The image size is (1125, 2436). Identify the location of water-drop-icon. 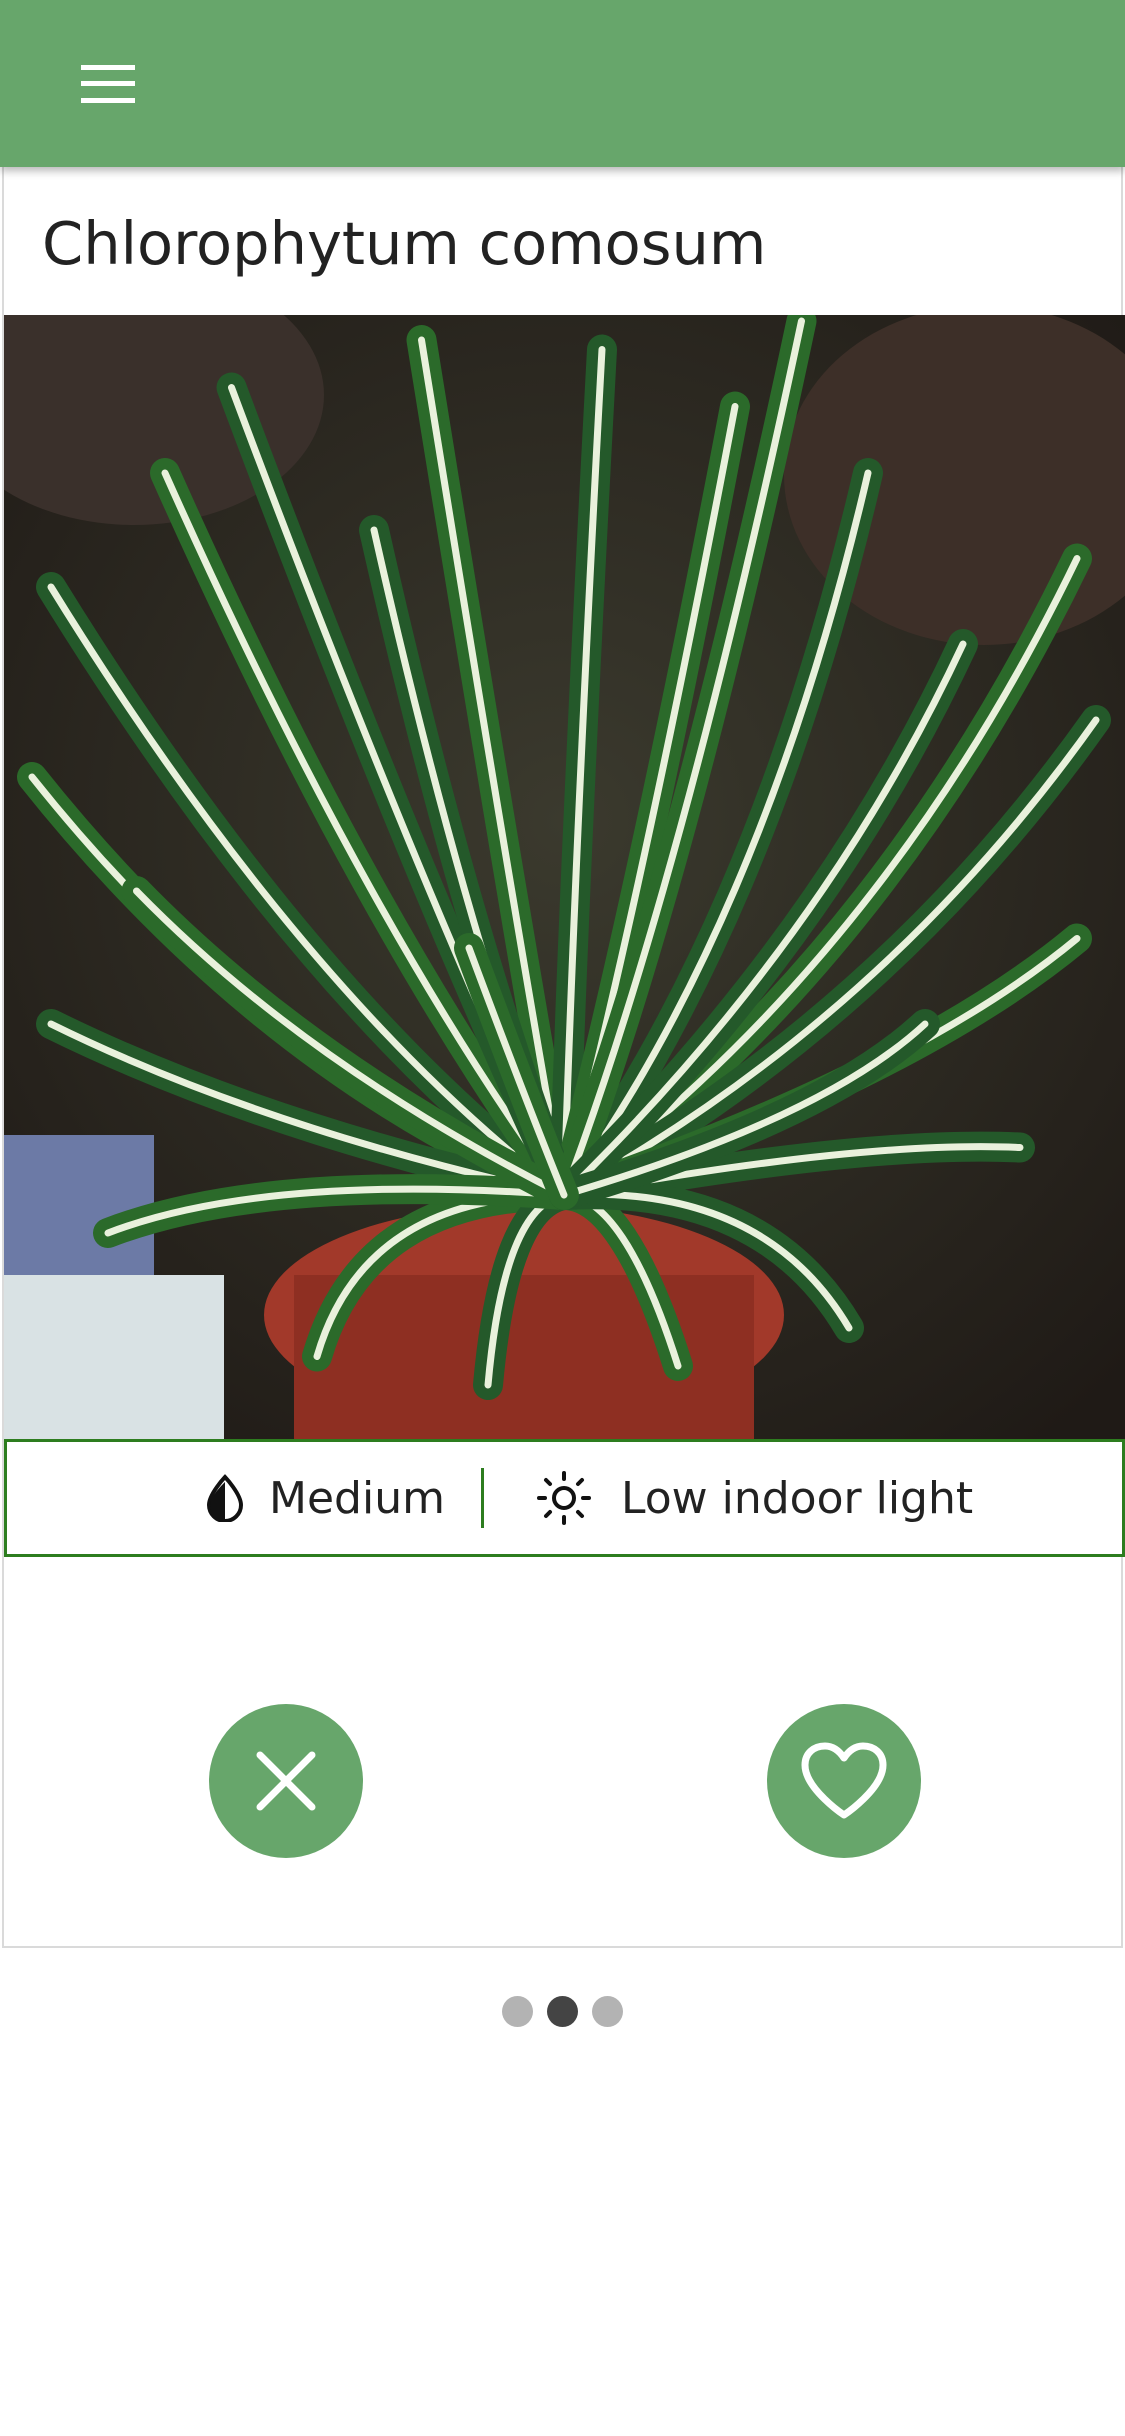
(225, 1498).